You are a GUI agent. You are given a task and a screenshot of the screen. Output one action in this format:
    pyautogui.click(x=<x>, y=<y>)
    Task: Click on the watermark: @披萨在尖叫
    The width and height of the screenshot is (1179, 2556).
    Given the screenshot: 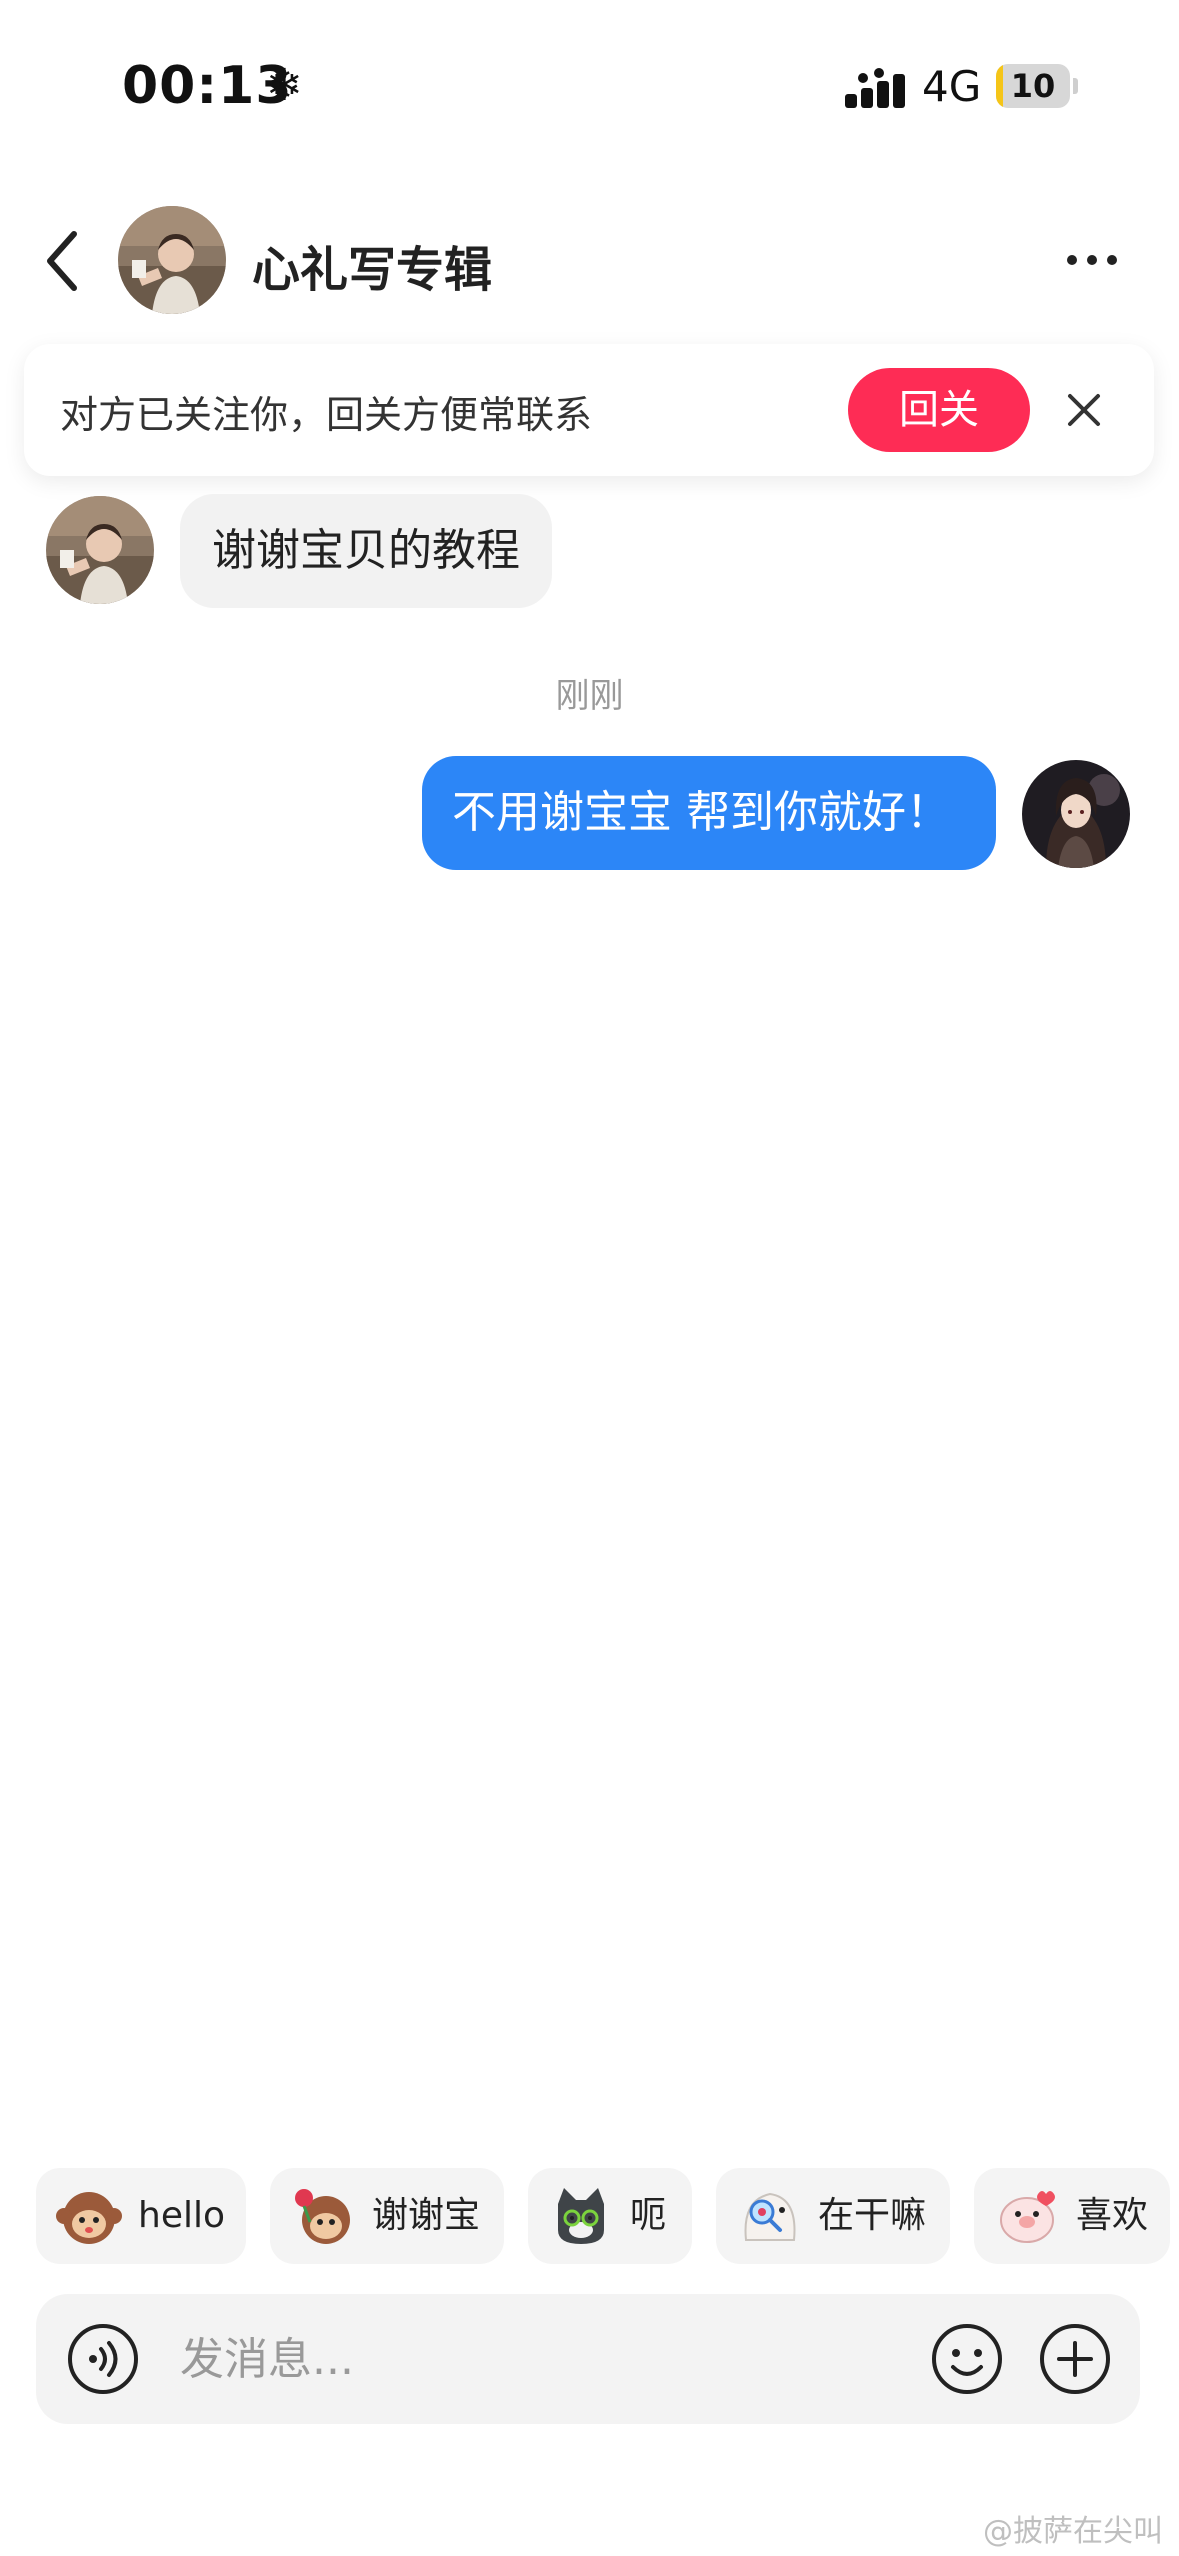 What is the action you would take?
    pyautogui.click(x=1073, y=2531)
    